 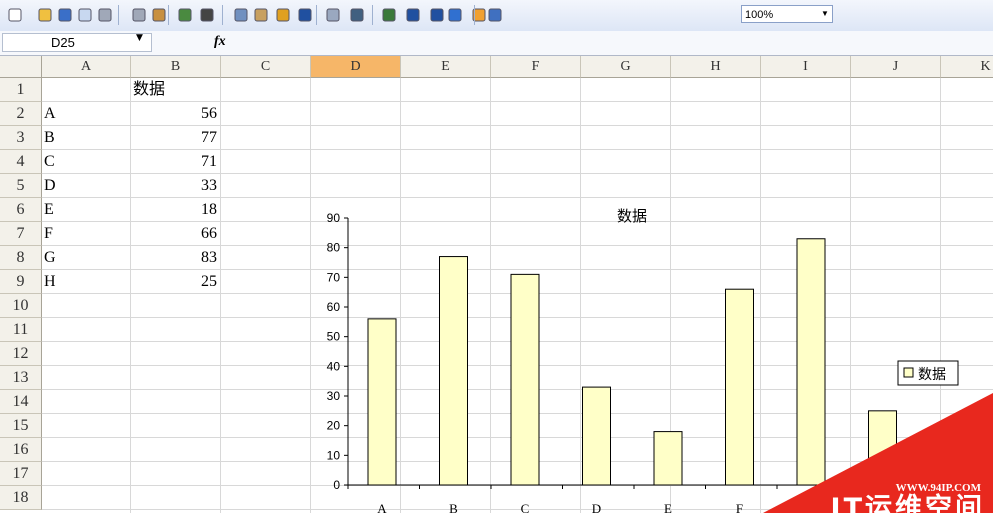 I want to click on sort-asc-icon, so click(x=413, y=15).